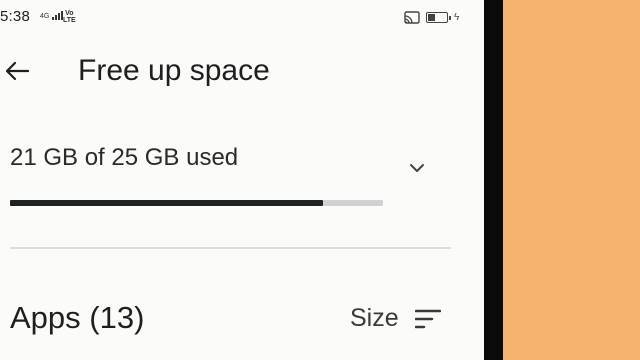 Image resolution: width=640 pixels, height=360 pixels. I want to click on volte-icon: Vo LTE, so click(69, 17).